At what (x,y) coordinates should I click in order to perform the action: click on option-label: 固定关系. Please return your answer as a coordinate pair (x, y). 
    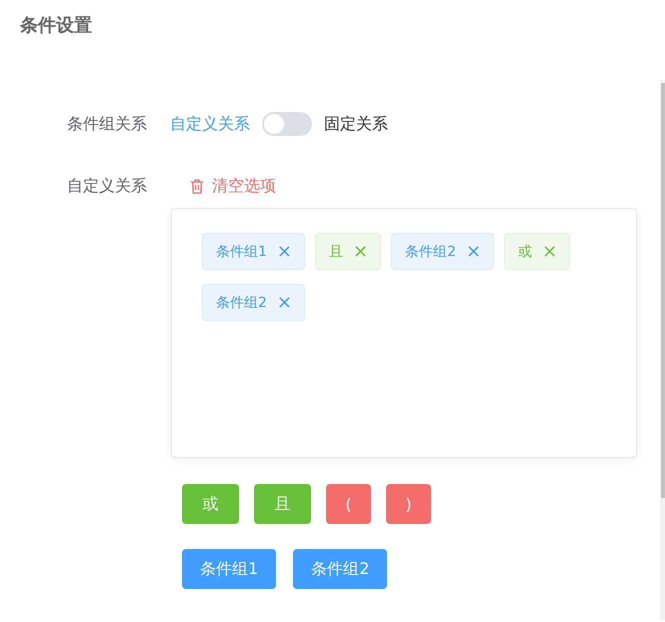
    Looking at the image, I should click on (356, 124).